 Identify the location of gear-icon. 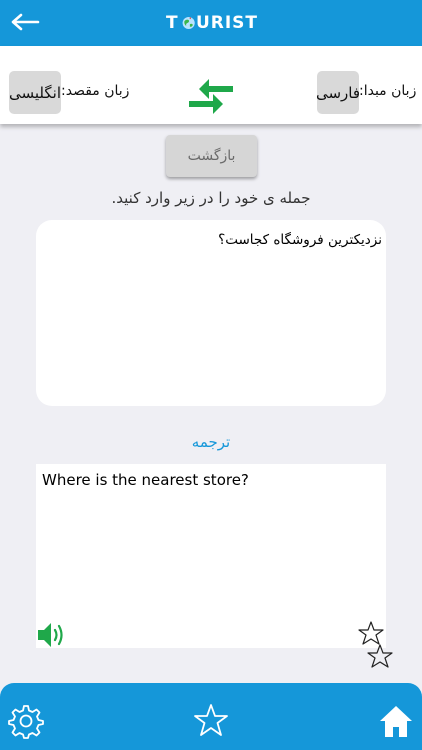
(26, 721).